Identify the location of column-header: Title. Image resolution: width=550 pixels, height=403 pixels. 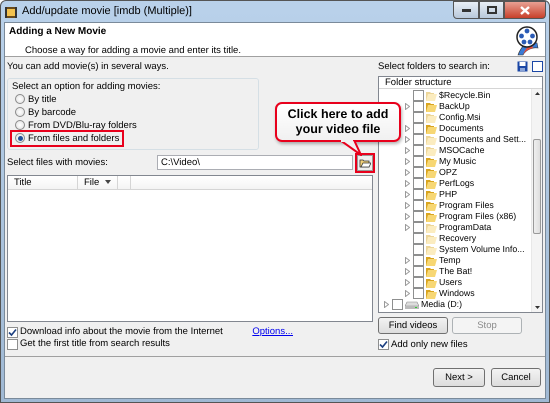
(43, 182).